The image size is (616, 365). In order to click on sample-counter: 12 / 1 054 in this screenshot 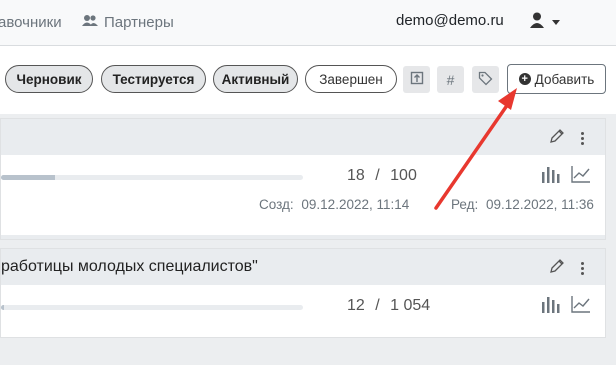, I will do `click(388, 306)`.